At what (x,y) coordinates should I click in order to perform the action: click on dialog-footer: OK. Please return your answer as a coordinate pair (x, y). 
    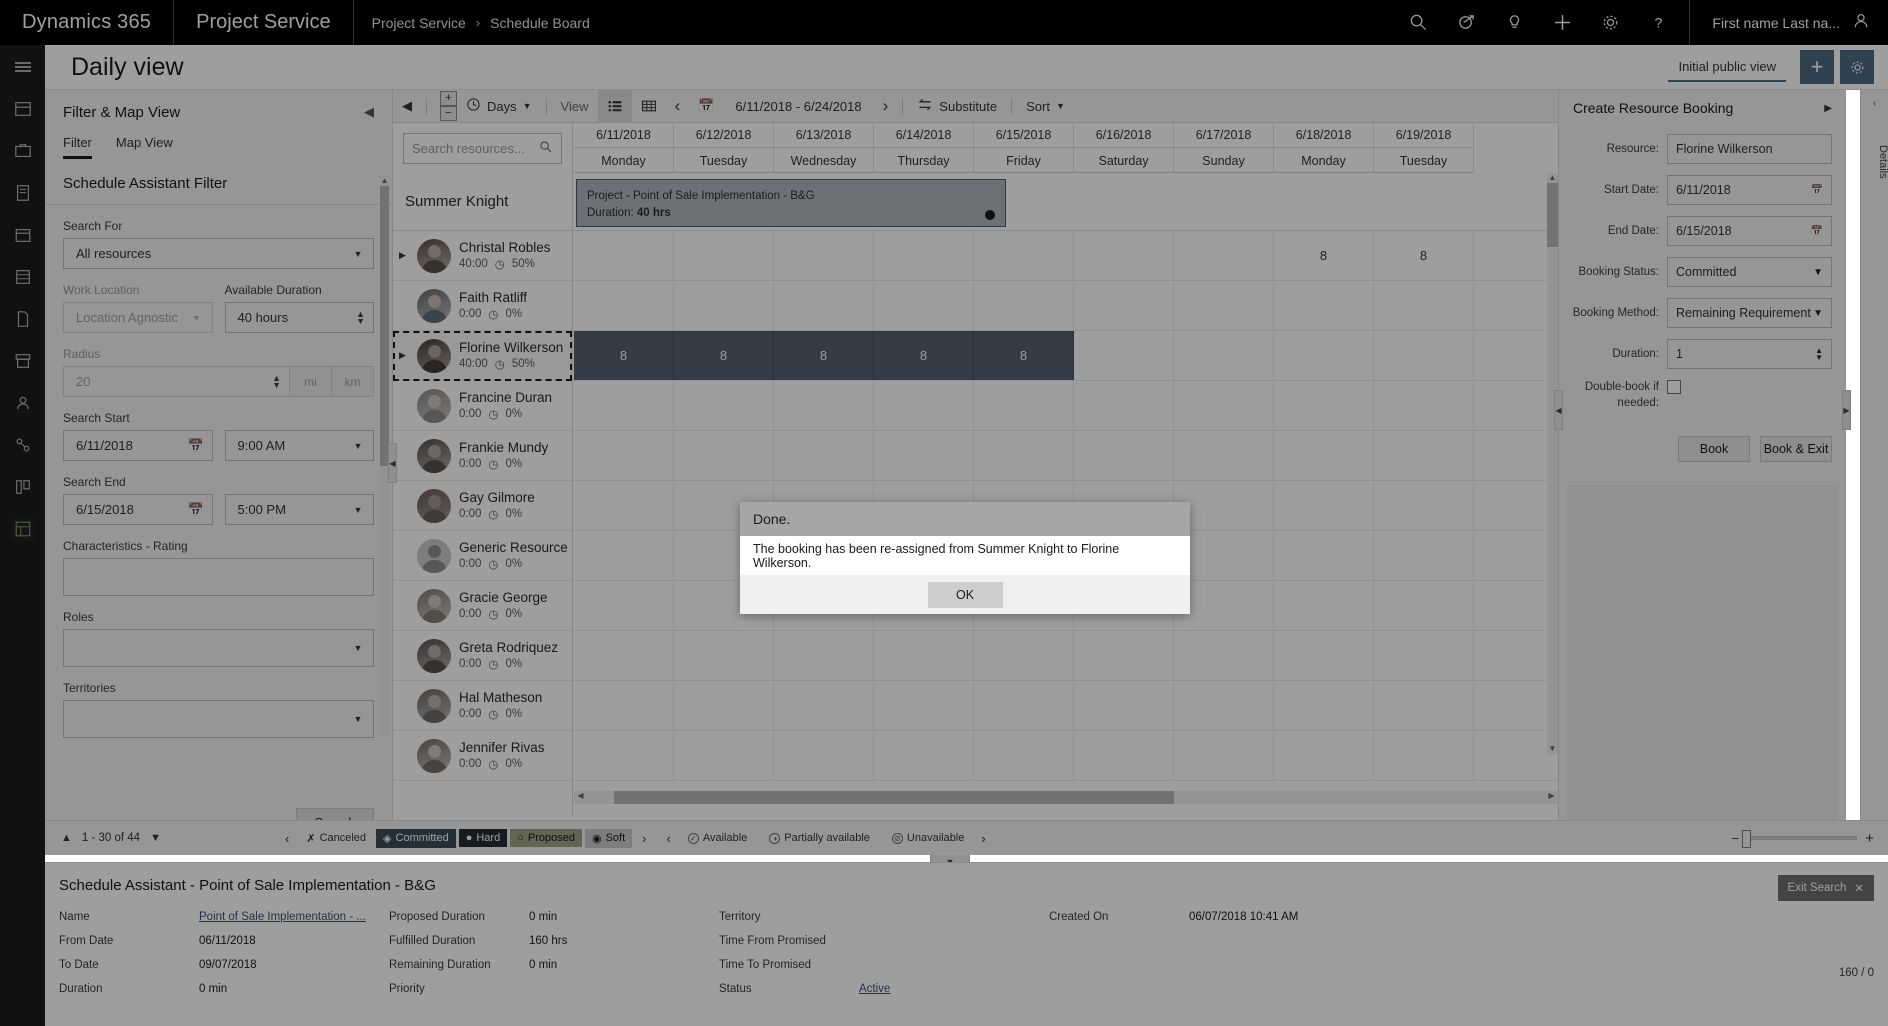
    Looking at the image, I should click on (965, 594).